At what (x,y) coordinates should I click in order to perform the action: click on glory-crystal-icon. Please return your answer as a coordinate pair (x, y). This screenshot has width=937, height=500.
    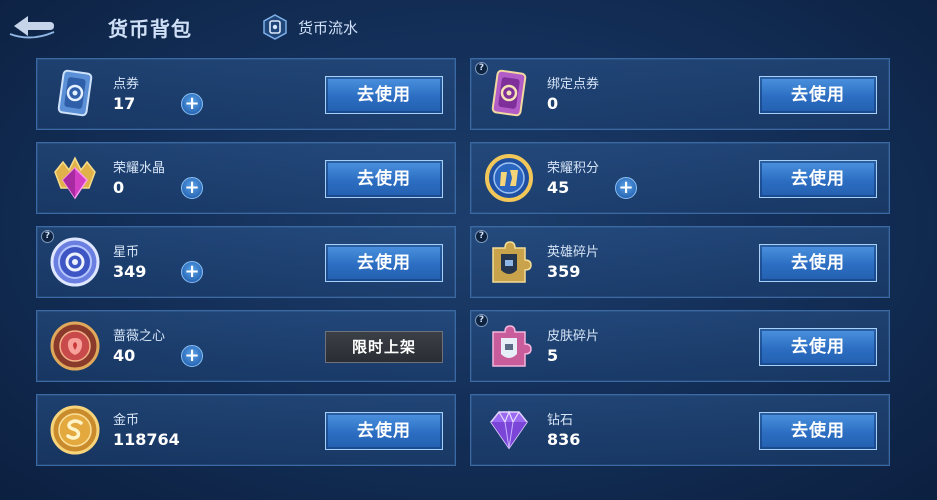
    Looking at the image, I should click on (75, 178).